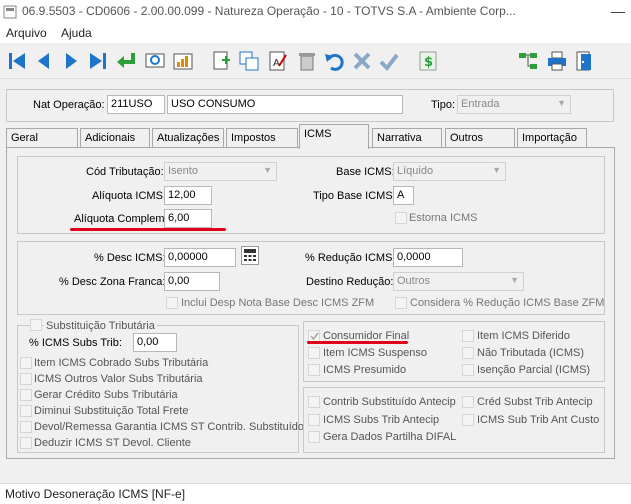 The image size is (631, 504). I want to click on minimize-icon: —, so click(618, 11).